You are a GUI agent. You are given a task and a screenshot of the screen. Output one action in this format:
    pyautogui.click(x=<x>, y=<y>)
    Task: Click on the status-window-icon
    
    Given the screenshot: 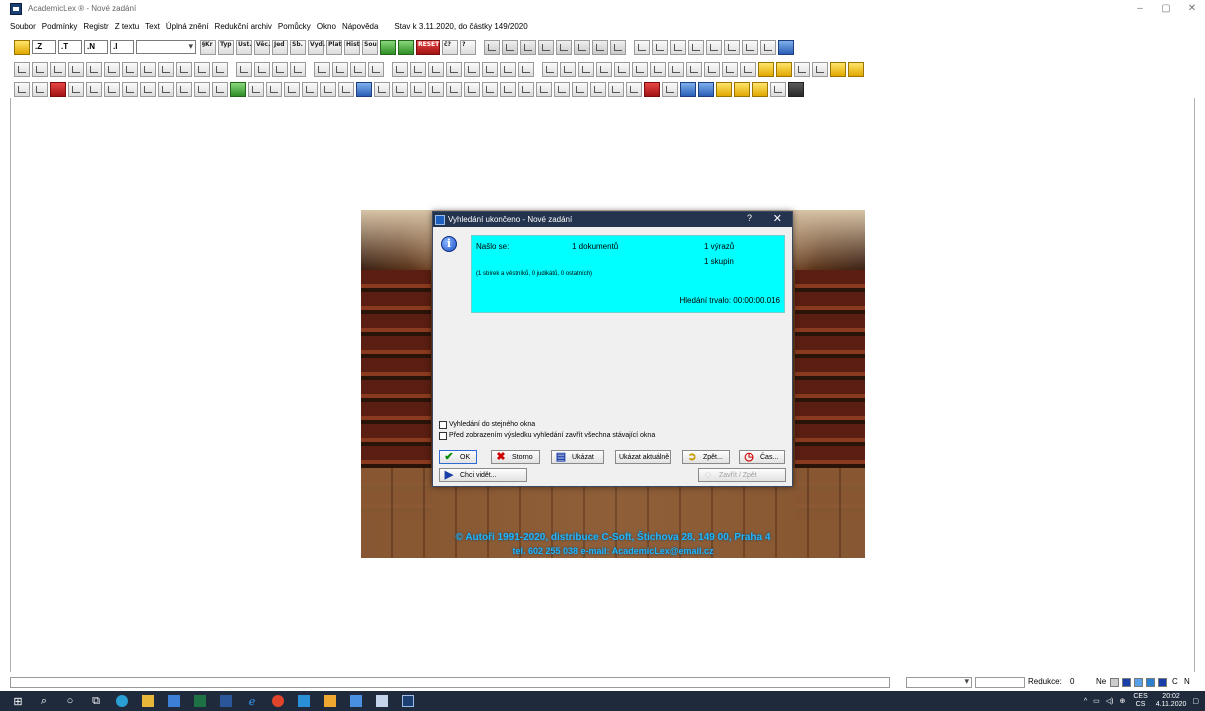 What is the action you would take?
    pyautogui.click(x=1162, y=682)
    